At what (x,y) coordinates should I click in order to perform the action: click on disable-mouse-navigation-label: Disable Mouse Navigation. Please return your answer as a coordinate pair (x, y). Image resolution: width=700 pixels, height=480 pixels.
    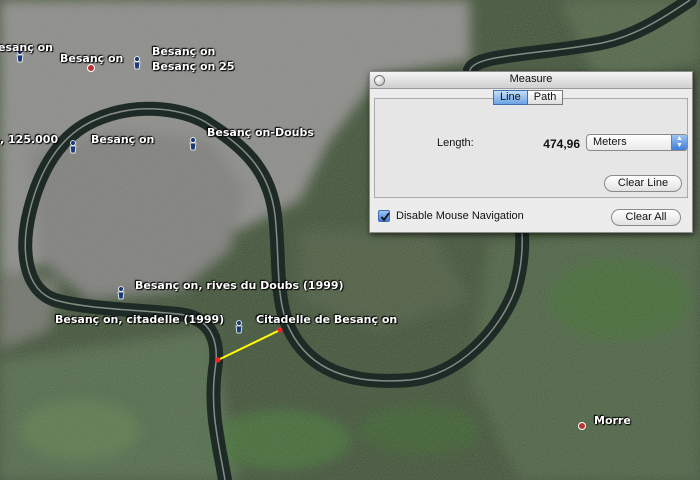
    Looking at the image, I should click on (460, 216).